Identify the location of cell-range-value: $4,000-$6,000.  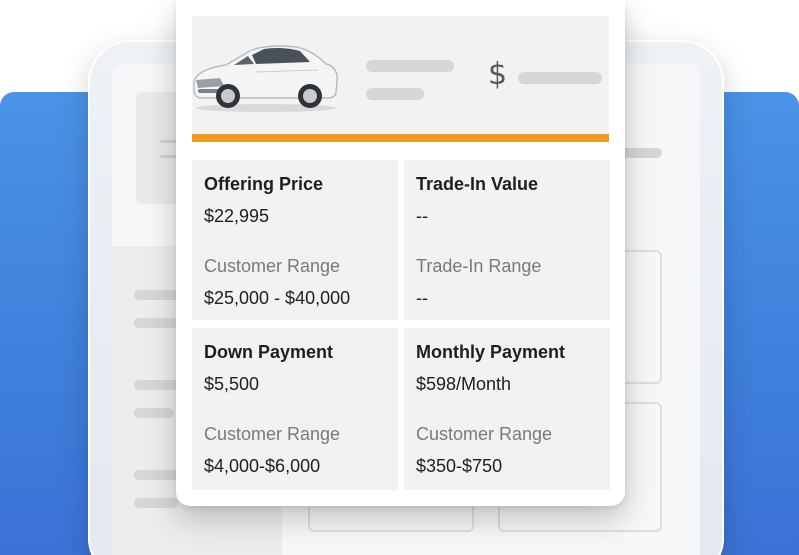
(262, 466).